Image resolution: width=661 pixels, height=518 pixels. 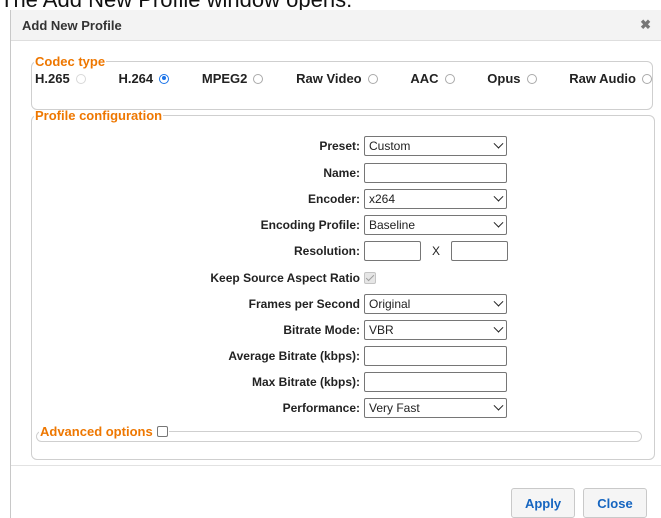 What do you see at coordinates (531, 78) in the screenshot?
I see `radio-opus` at bounding box center [531, 78].